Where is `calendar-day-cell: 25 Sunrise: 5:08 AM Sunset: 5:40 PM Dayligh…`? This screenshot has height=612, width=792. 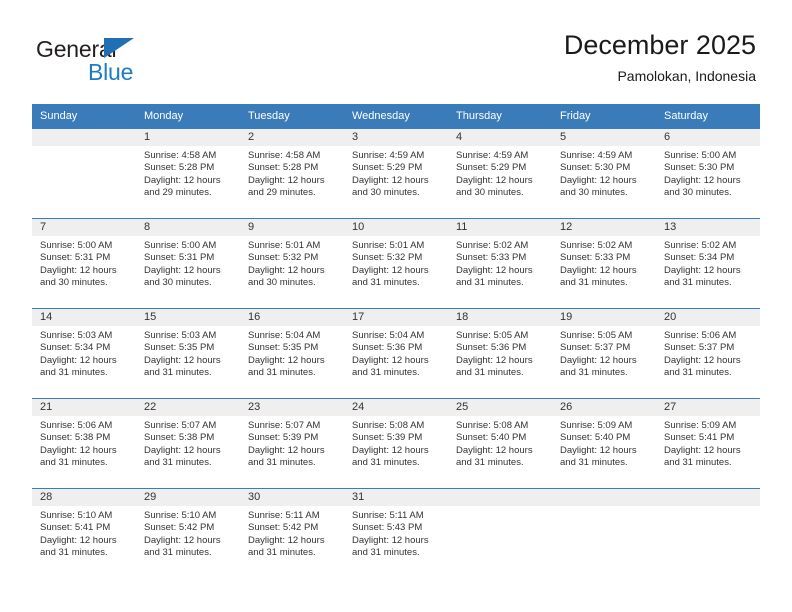
calendar-day-cell: 25 Sunrise: 5:08 AM Sunset: 5:40 PM Dayligh… is located at coordinates (500, 443).